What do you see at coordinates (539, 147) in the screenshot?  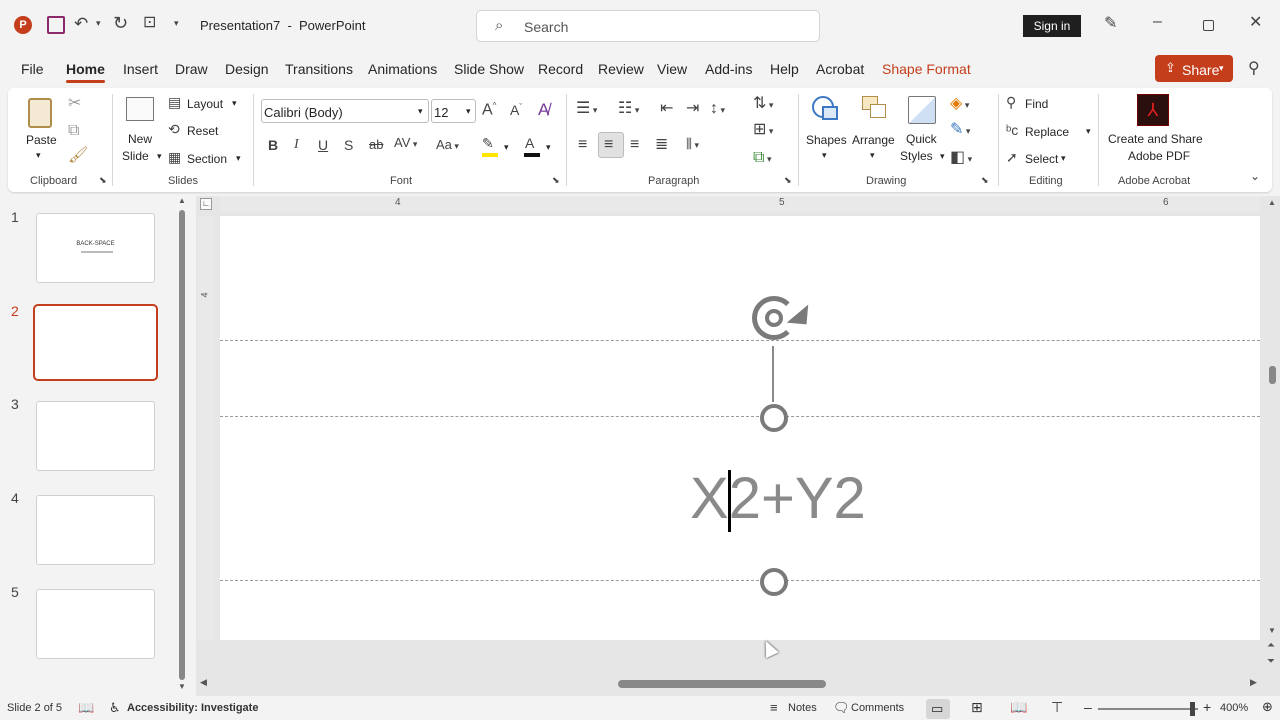 I see `font-color-button: A ▾` at bounding box center [539, 147].